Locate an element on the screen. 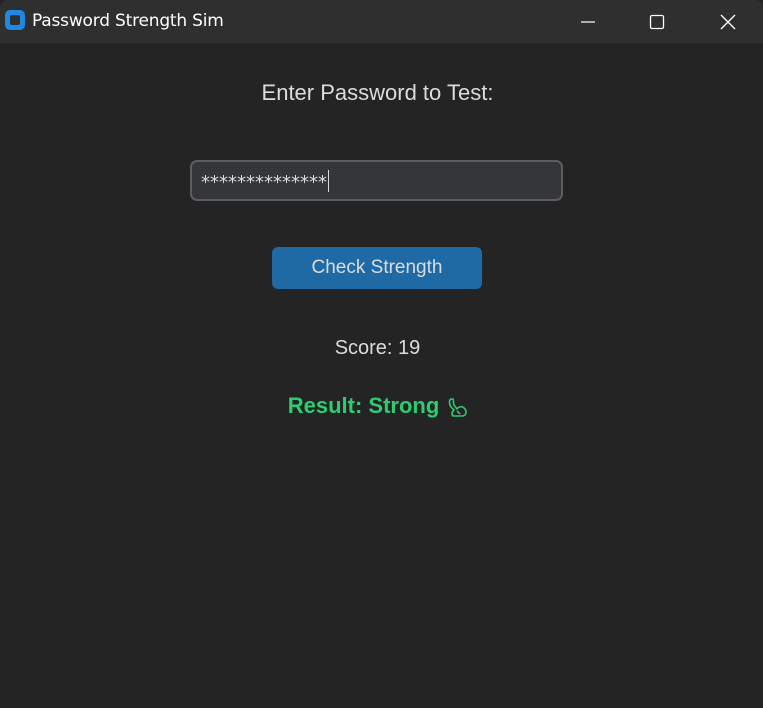  password-value: ************** is located at coordinates (264, 182).